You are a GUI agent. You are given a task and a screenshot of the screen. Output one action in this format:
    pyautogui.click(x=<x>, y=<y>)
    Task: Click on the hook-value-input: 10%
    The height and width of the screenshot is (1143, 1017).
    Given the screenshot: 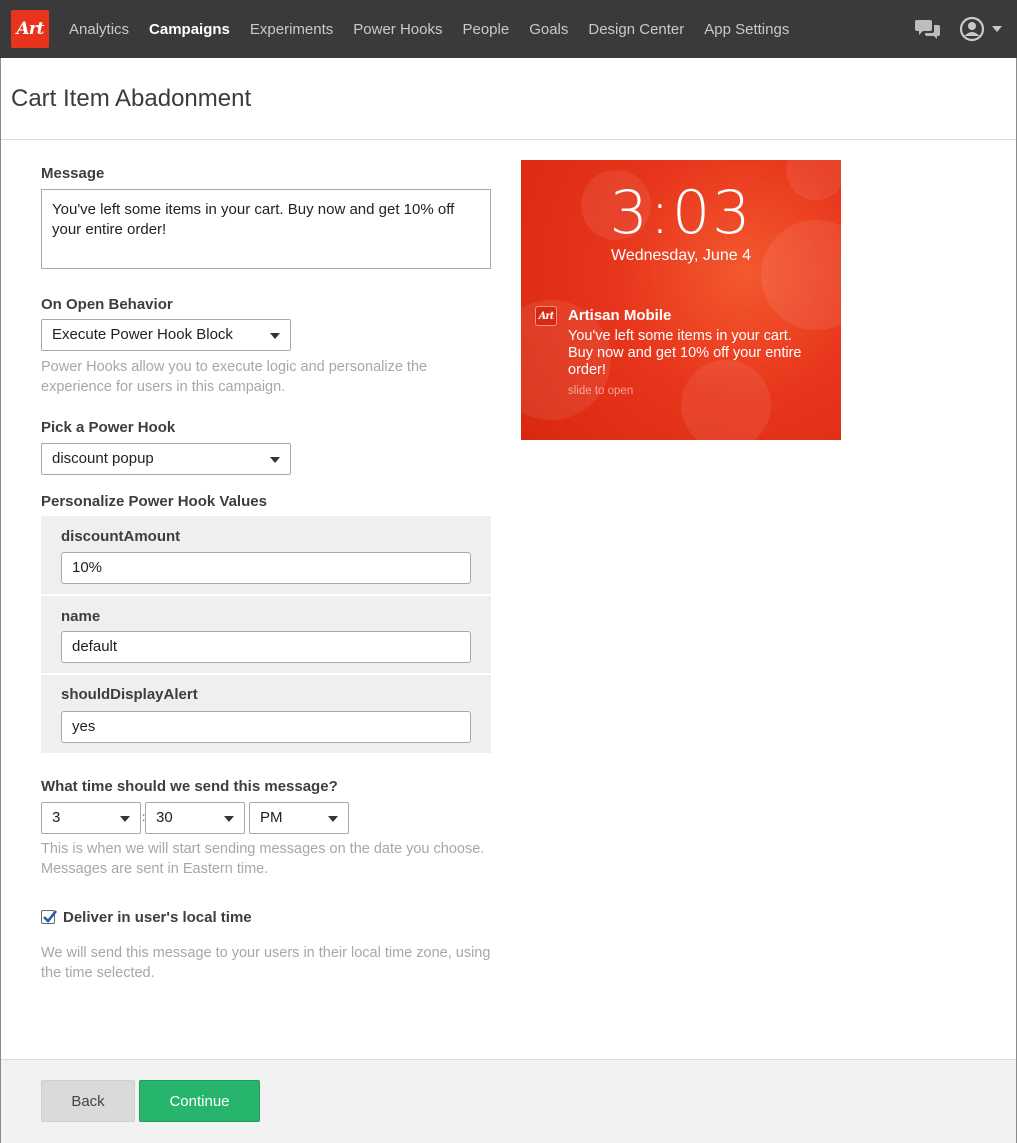 What is the action you would take?
    pyautogui.click(x=266, y=568)
    